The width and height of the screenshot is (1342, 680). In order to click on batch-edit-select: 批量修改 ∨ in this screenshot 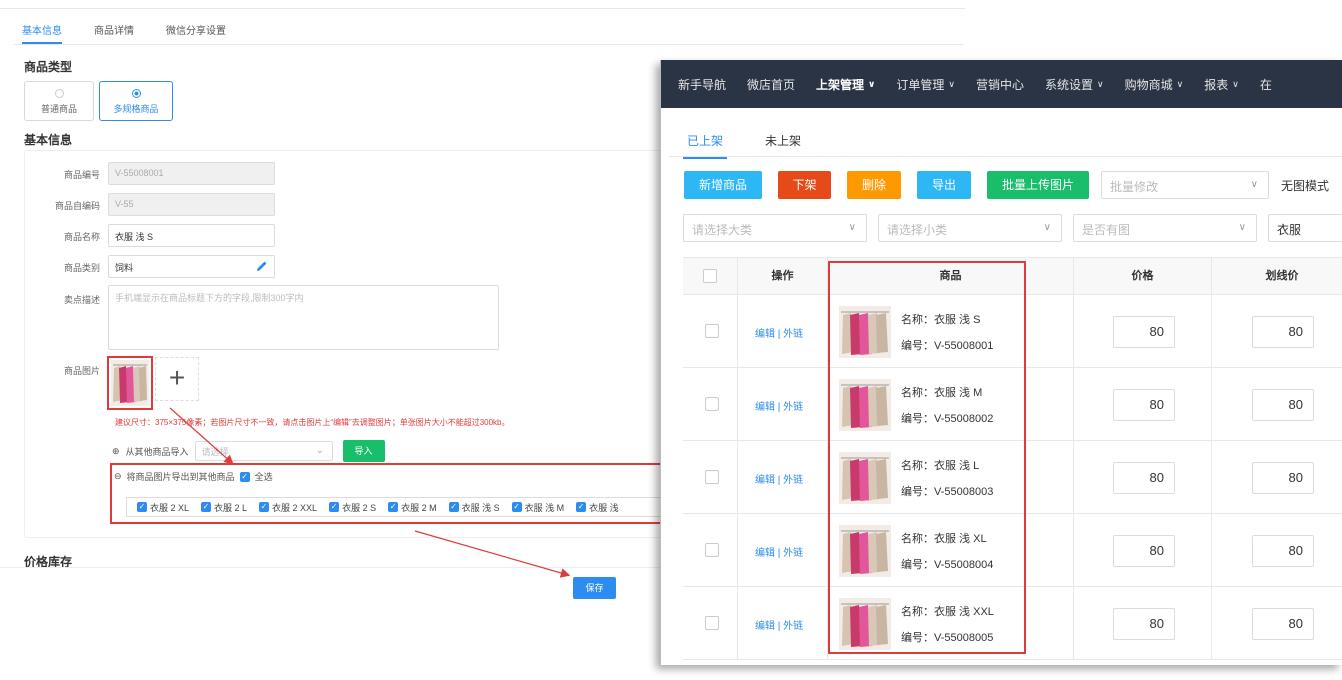, I will do `click(1185, 185)`.